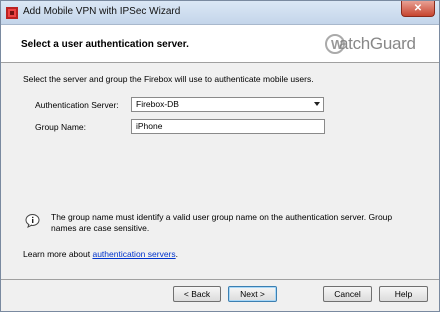 Image resolution: width=440 pixels, height=312 pixels. I want to click on watchguard-logo: W atchGuard, so click(375, 44).